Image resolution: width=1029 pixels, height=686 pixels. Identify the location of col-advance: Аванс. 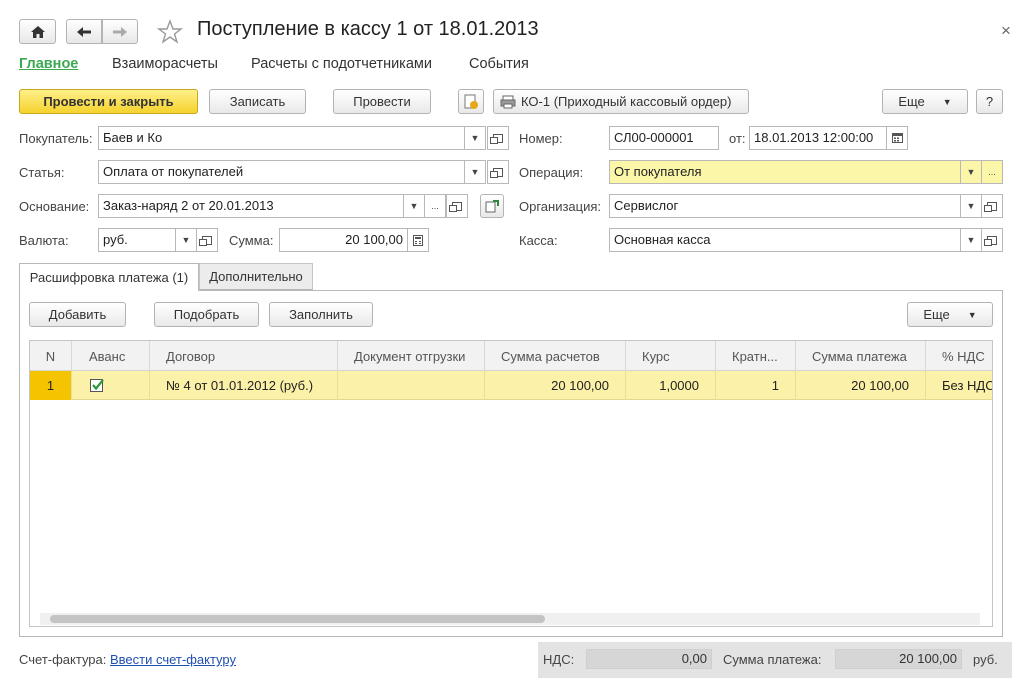
(111, 356).